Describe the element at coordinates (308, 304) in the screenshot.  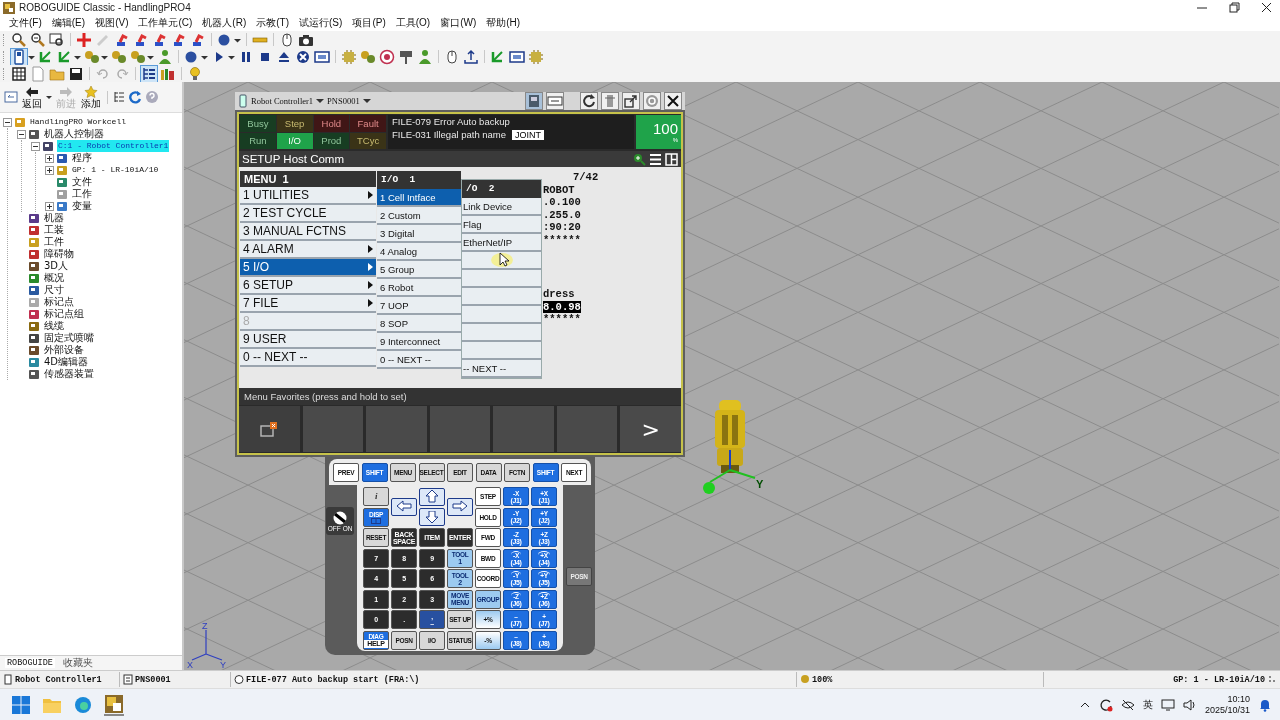
I see `menu-option: 7 FILE` at that location.